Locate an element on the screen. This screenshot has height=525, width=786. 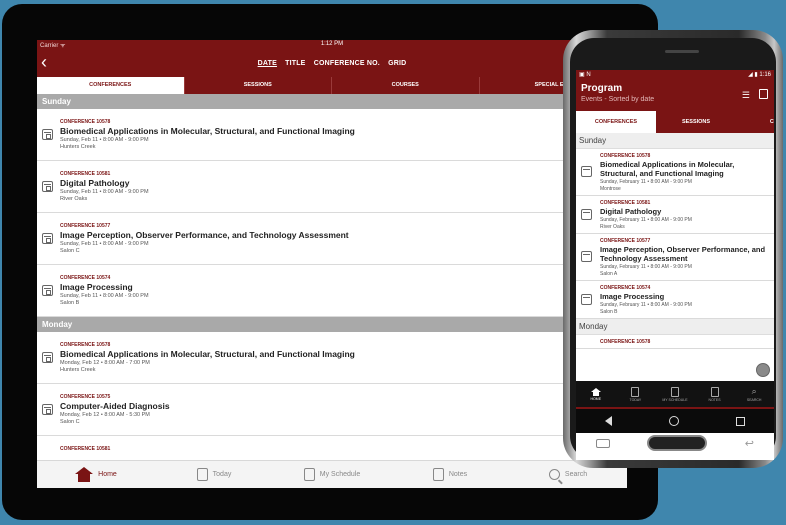
tab-courses: COURSES is located at coordinates (406, 85).